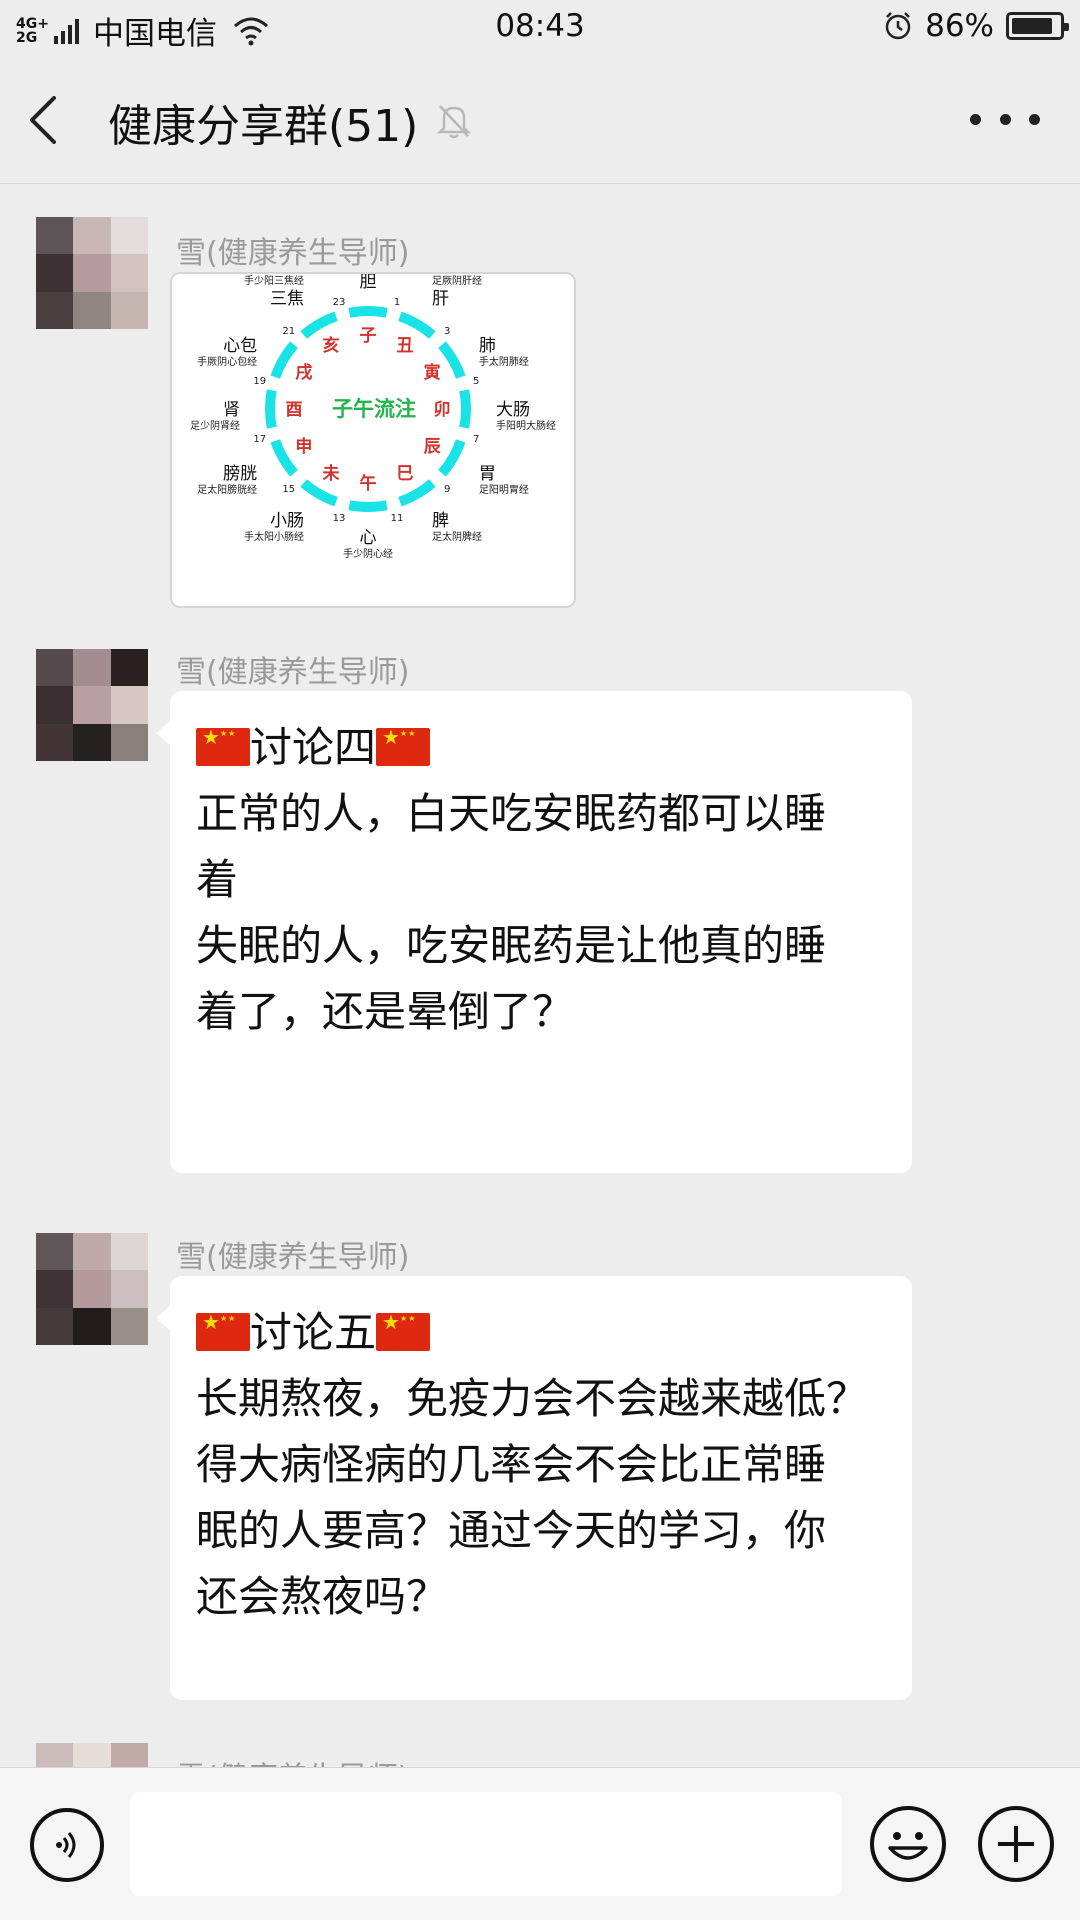  I want to click on message-line: 正常的人，白天吃安眠药都可以睡, so click(511, 813).